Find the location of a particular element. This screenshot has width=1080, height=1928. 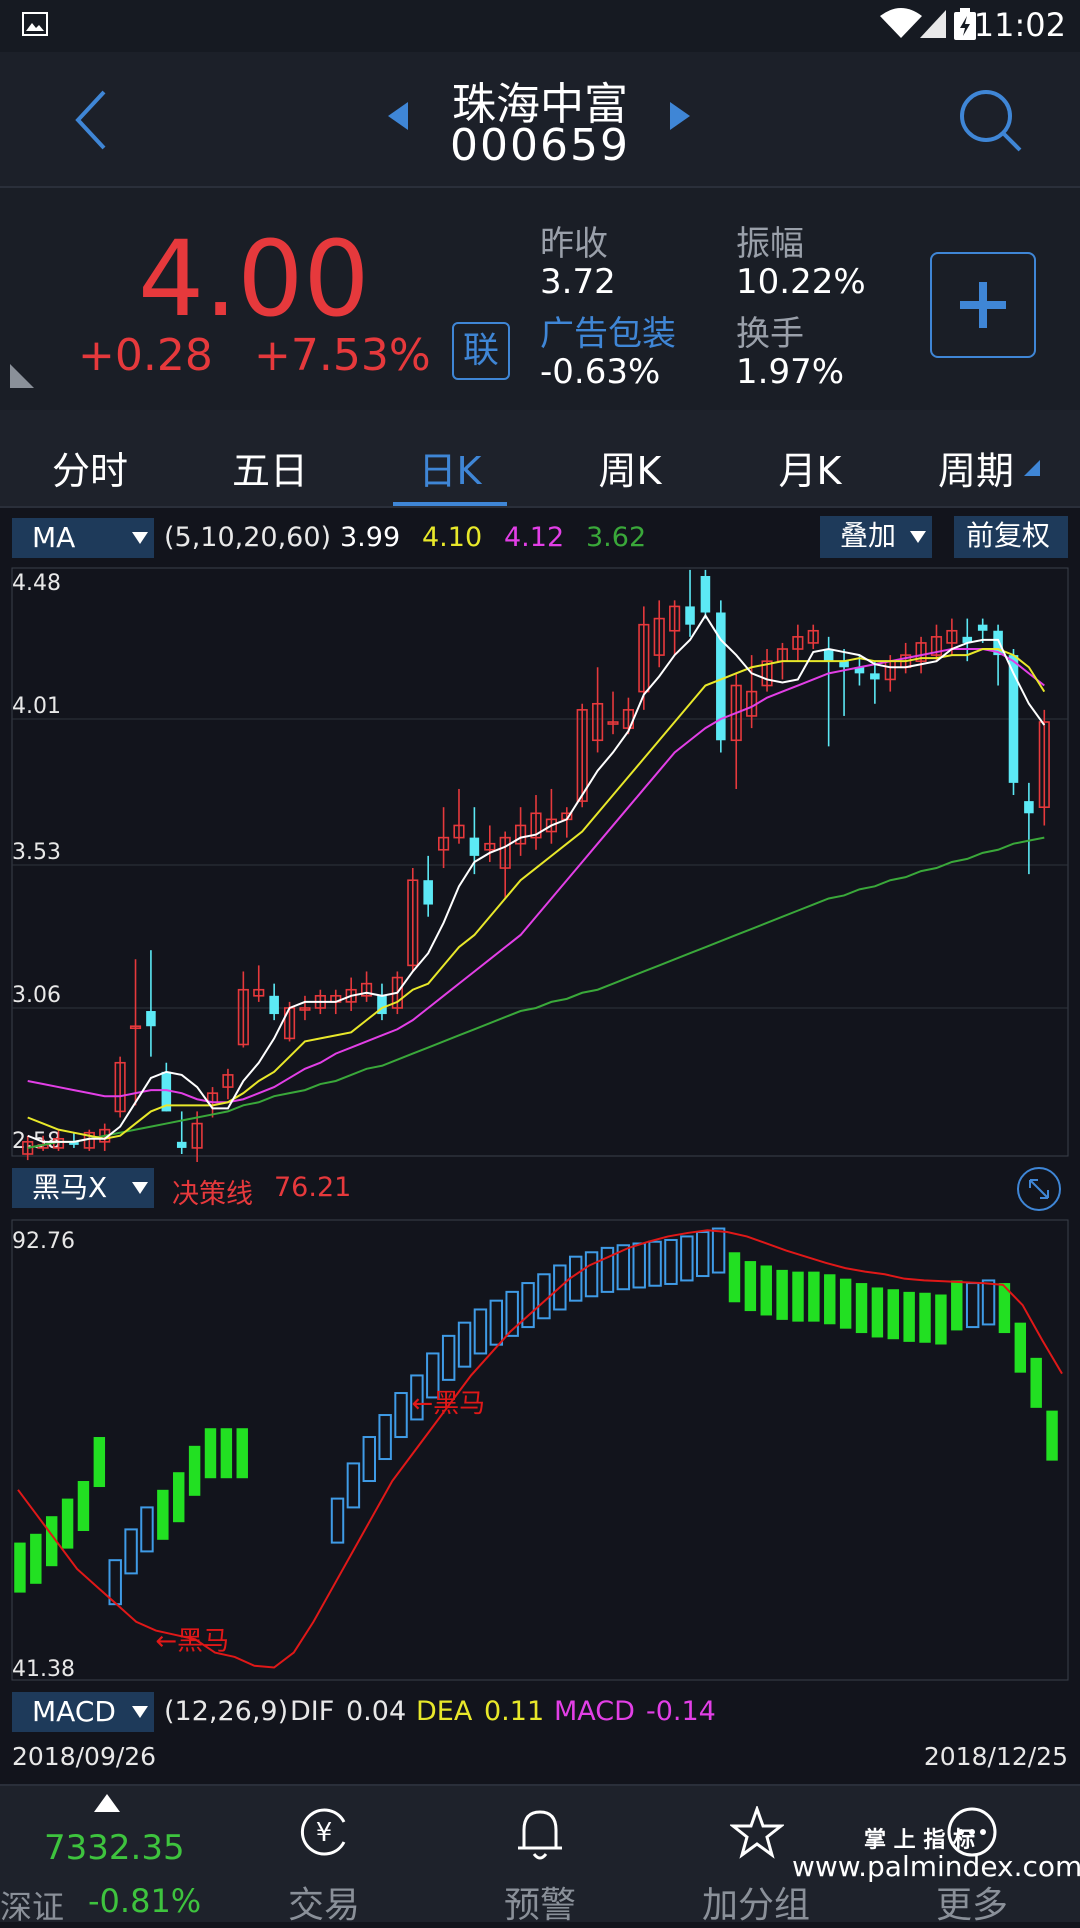

heima-signal-label: ←黑马 is located at coordinates (448, 1404).